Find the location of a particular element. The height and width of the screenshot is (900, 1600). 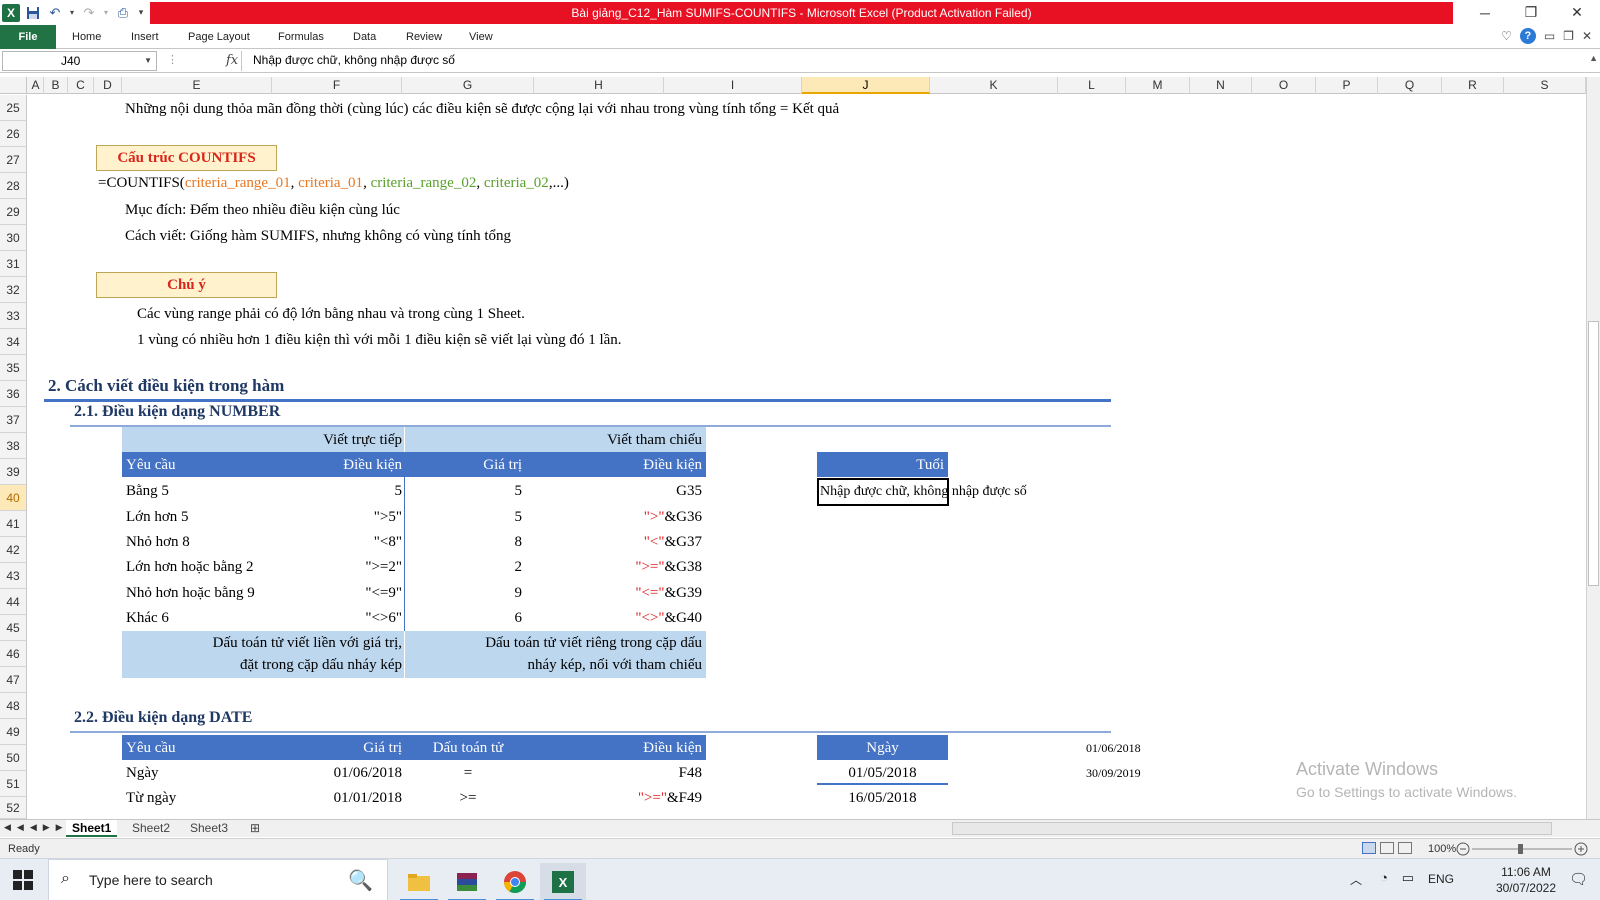

formula-input: Nhập được chữ, không nhập được số is located at coordinates (354, 60).